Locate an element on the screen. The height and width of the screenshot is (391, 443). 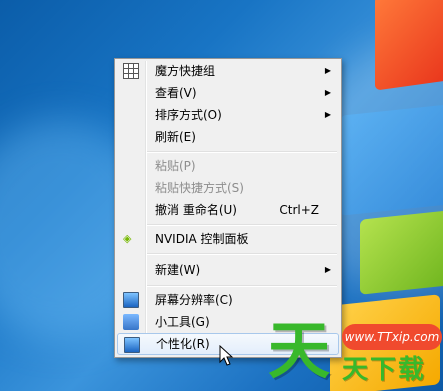
menu-item-label: 撤消 重命名(U) is located at coordinates (196, 210).